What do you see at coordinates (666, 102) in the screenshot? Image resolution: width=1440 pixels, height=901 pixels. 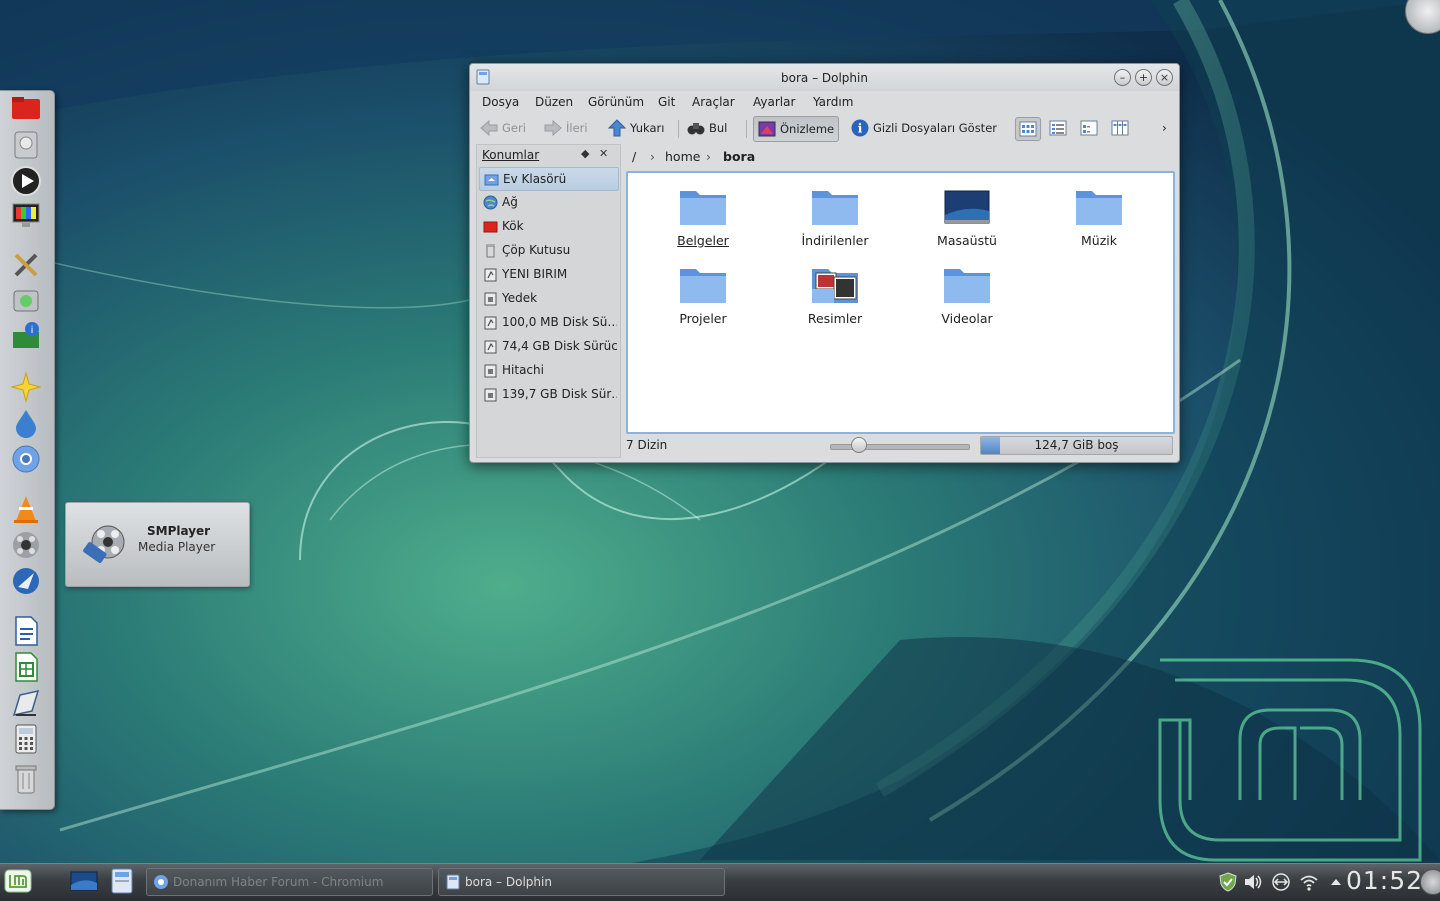 I see `menu-git: Git` at bounding box center [666, 102].